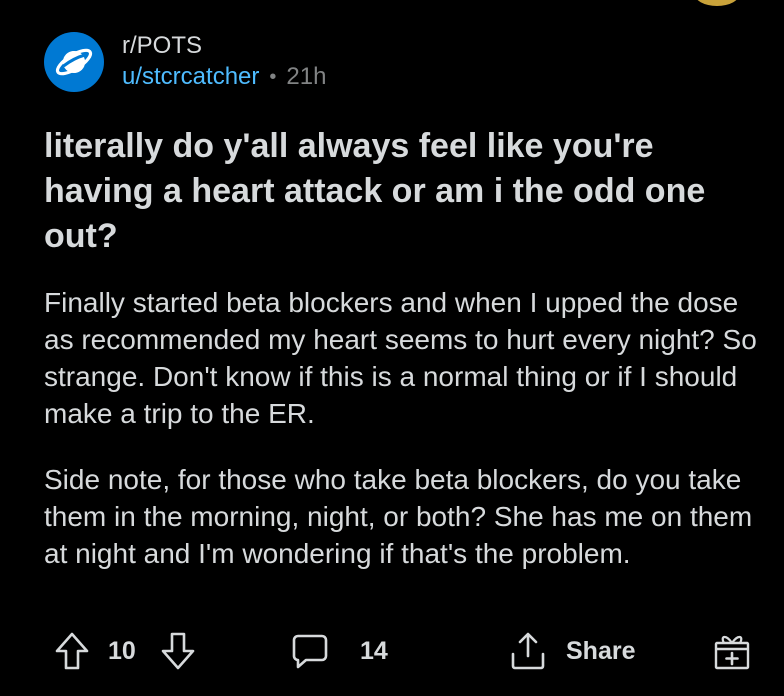  I want to click on subreddit-name: r/POTS, so click(224, 46).